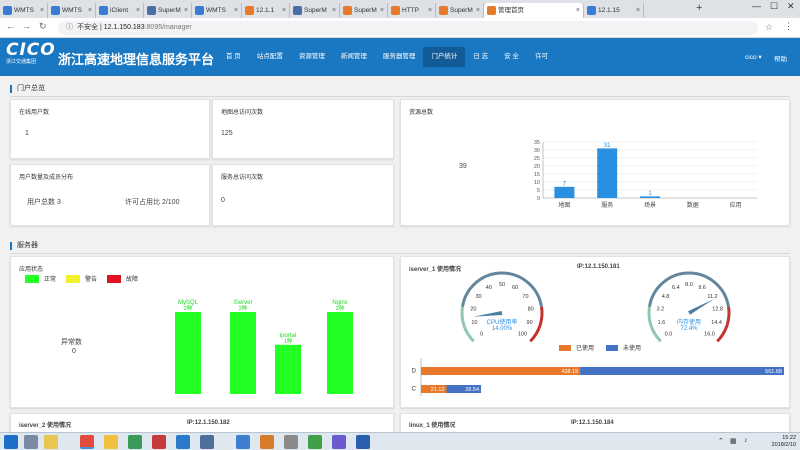 This screenshot has width=800, height=450. What do you see at coordinates (774, 6) in the screenshot?
I see `maximize-icon: ☐` at bounding box center [774, 6].